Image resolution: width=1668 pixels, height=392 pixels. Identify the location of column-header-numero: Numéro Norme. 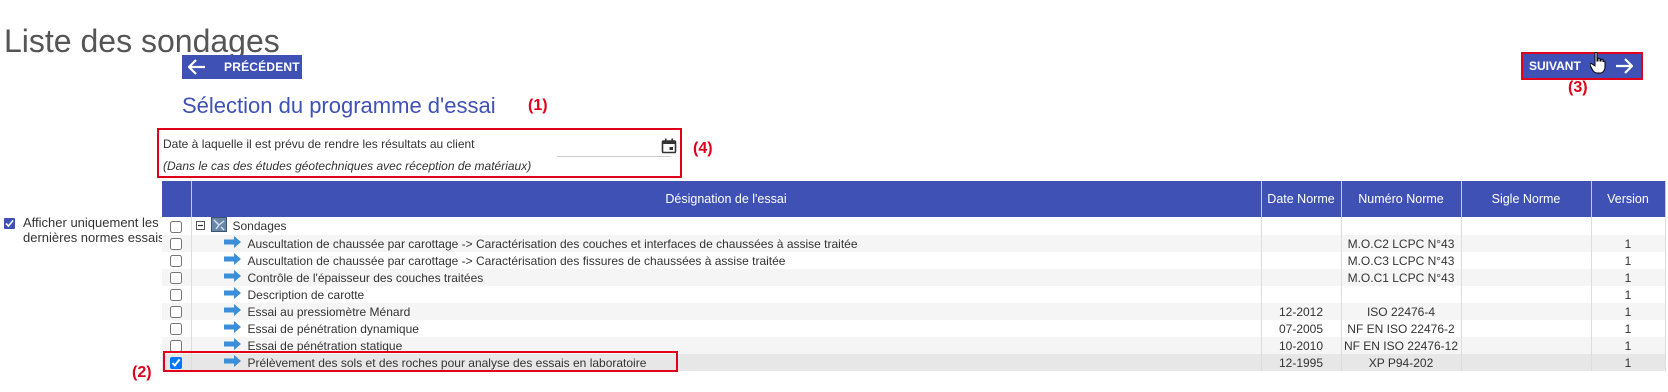
(1401, 199).